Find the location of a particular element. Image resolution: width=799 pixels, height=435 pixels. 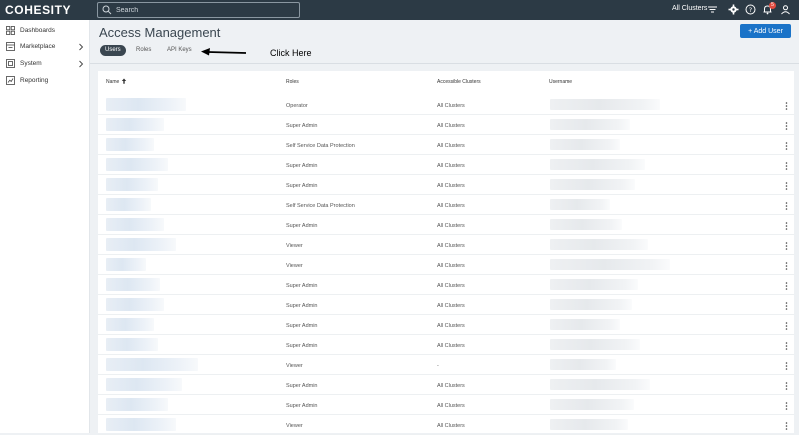

tab-users: Users is located at coordinates (113, 50).